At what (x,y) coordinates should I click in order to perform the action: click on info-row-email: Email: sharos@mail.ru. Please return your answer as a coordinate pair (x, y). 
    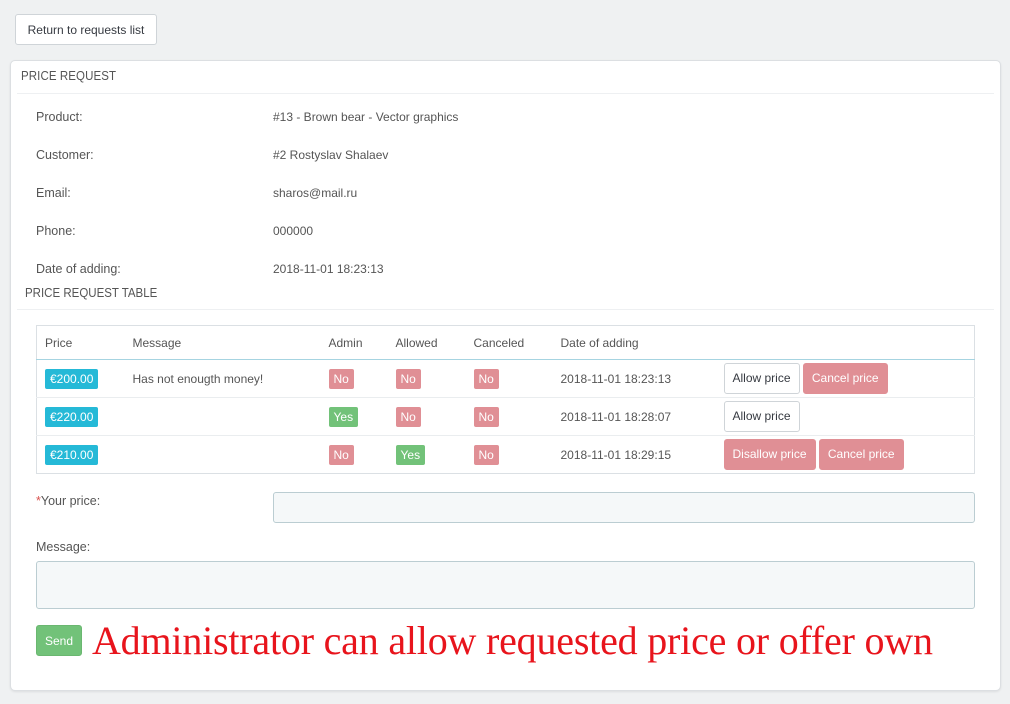
    Looking at the image, I should click on (486, 195).